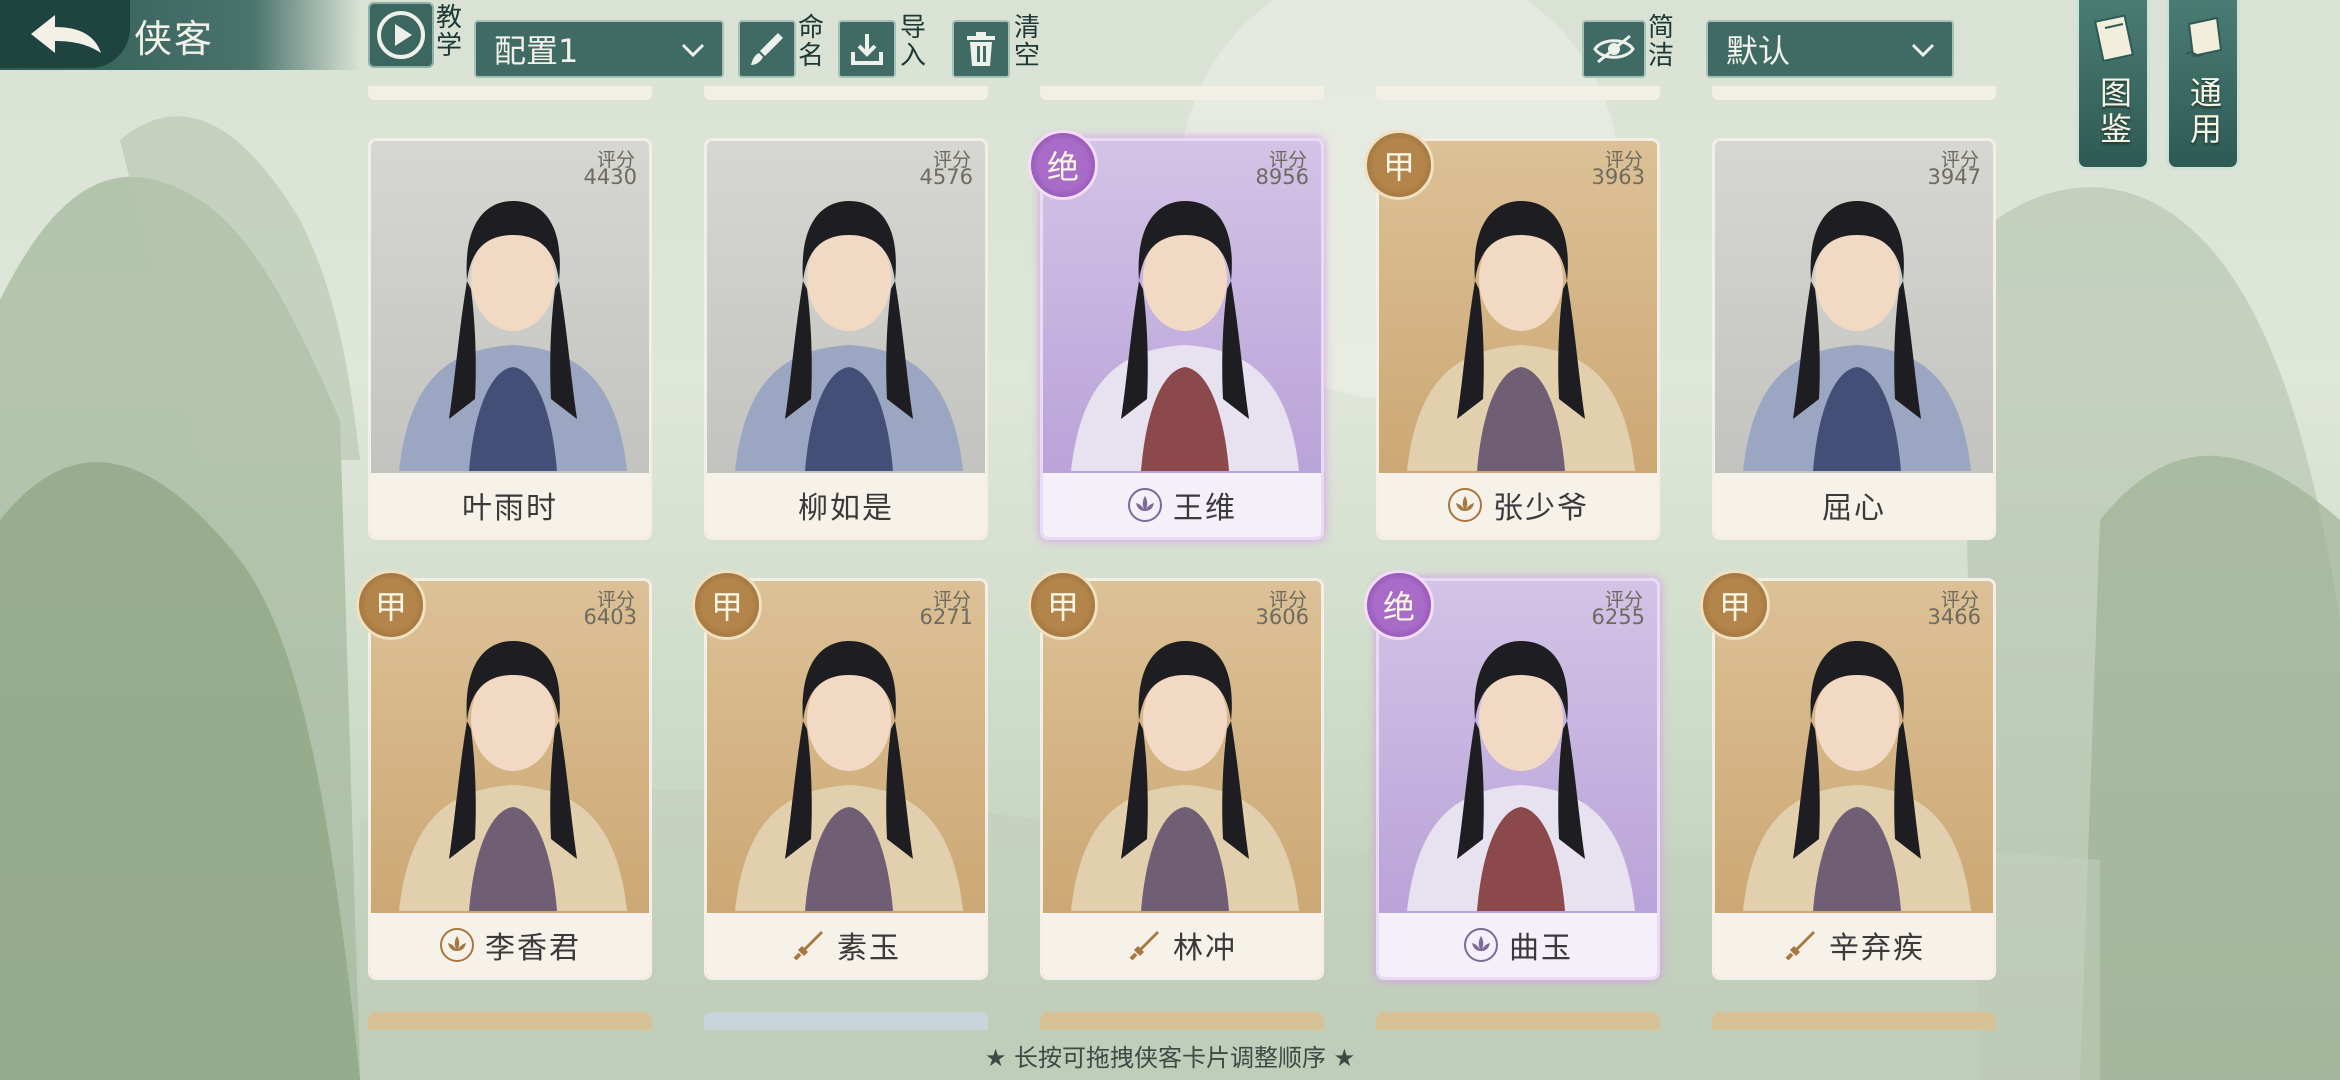  What do you see at coordinates (846, 508) in the screenshot?
I see `hero-name: 柳如是` at bounding box center [846, 508].